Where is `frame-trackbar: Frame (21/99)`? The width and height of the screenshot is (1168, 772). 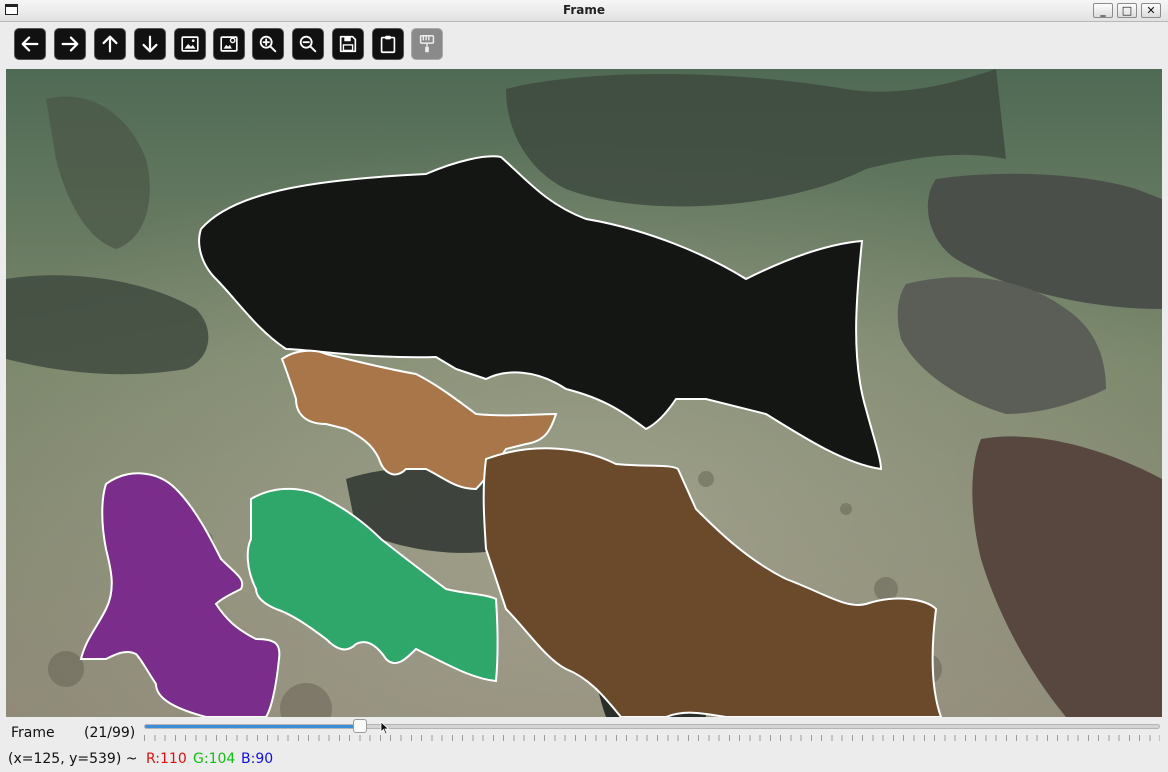 frame-trackbar: Frame (21/99) is located at coordinates (584, 732).